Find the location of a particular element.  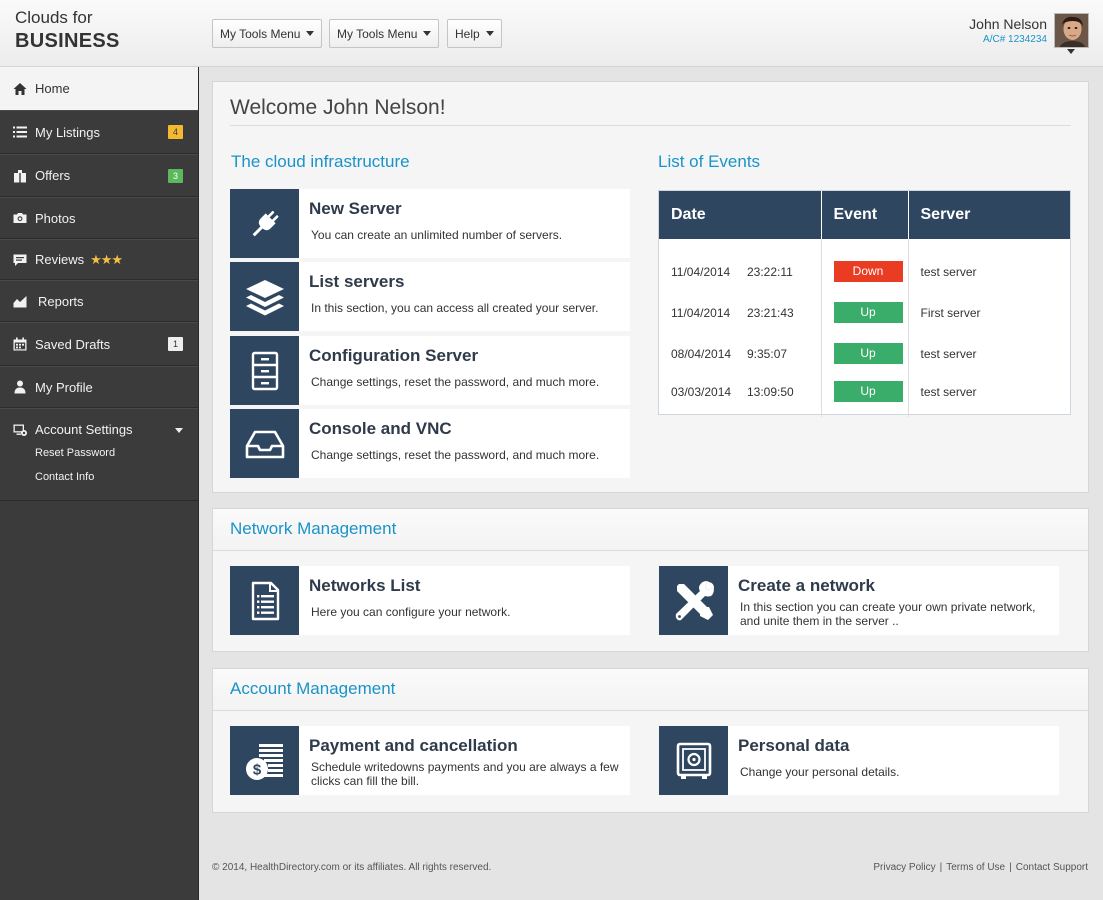

avatar is located at coordinates (1071, 30).